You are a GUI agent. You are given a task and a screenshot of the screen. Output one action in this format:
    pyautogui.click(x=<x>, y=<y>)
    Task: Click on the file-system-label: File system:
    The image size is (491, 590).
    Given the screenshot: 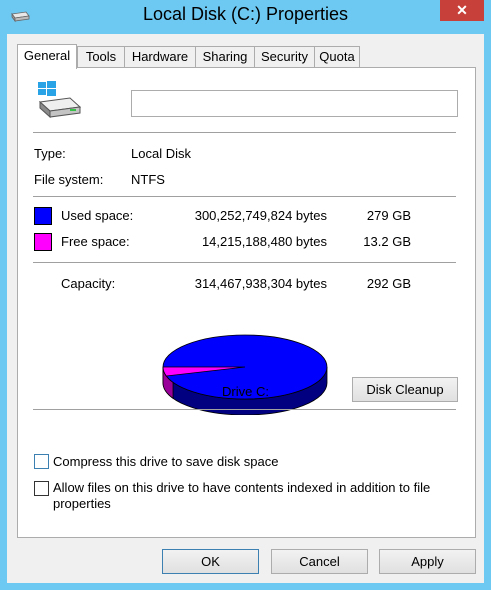 What is the action you would take?
    pyautogui.click(x=69, y=179)
    